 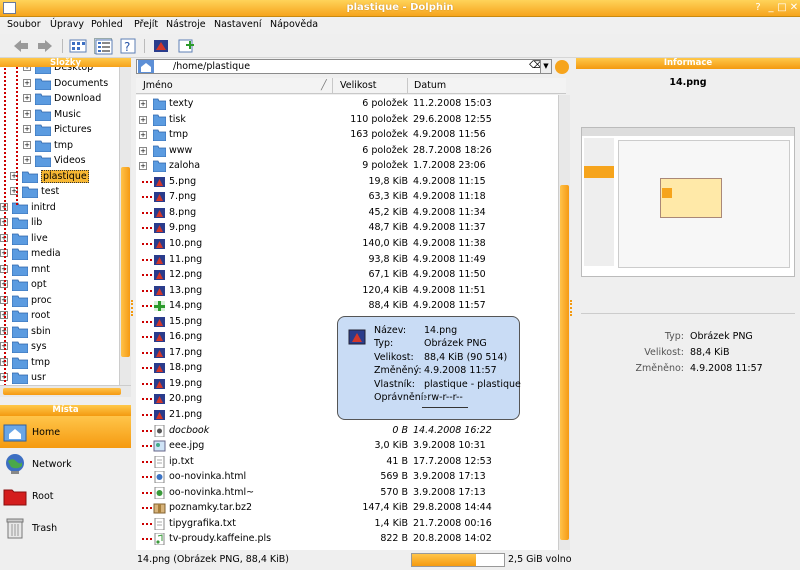 I want to click on file-row: eee.jpg 3,0 KiB 3.9.2008 10:31, so click(x=347, y=446).